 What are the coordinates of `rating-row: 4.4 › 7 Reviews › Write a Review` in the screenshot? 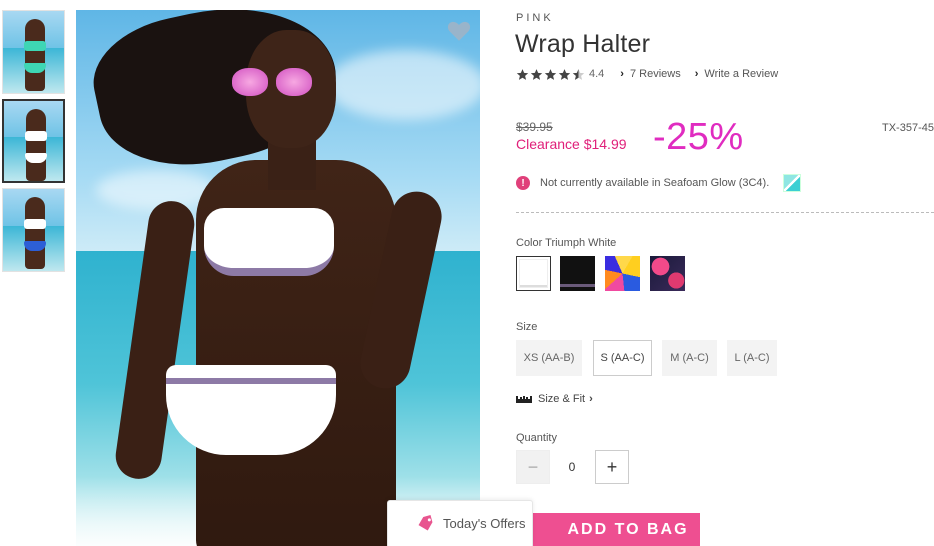 It's located at (647, 74).